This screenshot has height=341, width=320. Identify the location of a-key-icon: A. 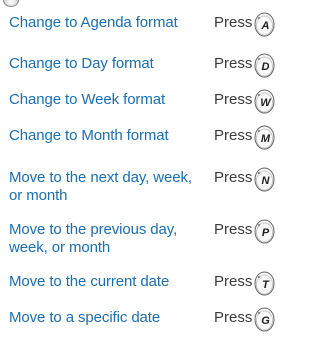
(264, 24).